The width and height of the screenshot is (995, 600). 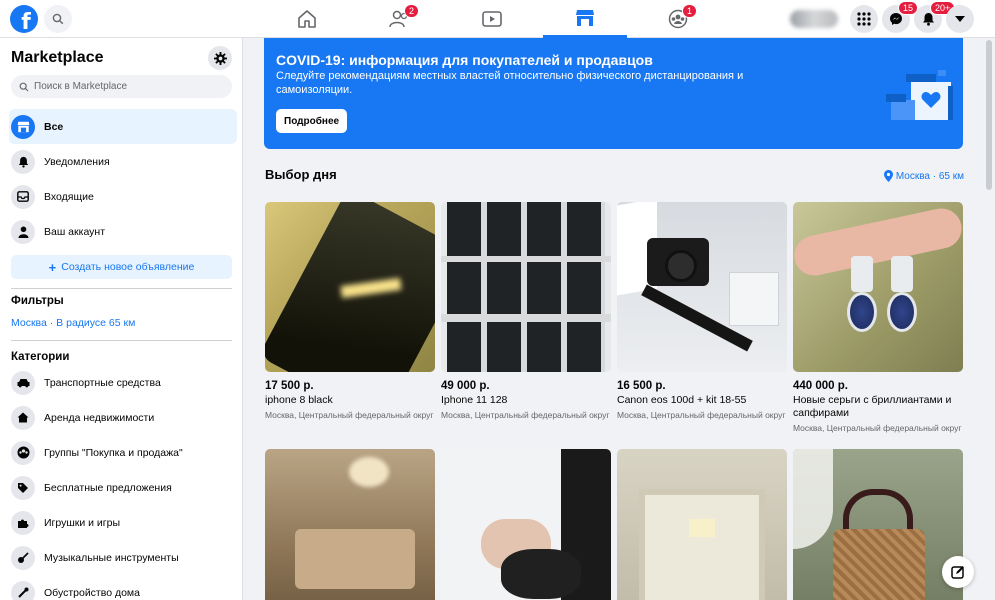 I want to click on category-free-stuff: Бесплатные предложения, so click(x=123, y=487).